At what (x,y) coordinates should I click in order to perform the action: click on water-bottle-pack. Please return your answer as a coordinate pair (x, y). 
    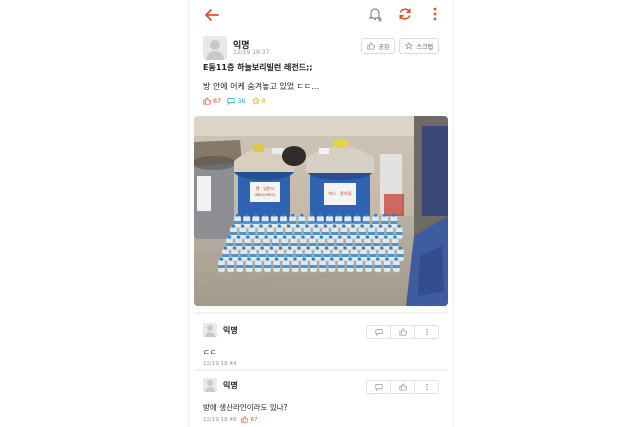
    Looking at the image, I should click on (311, 243).